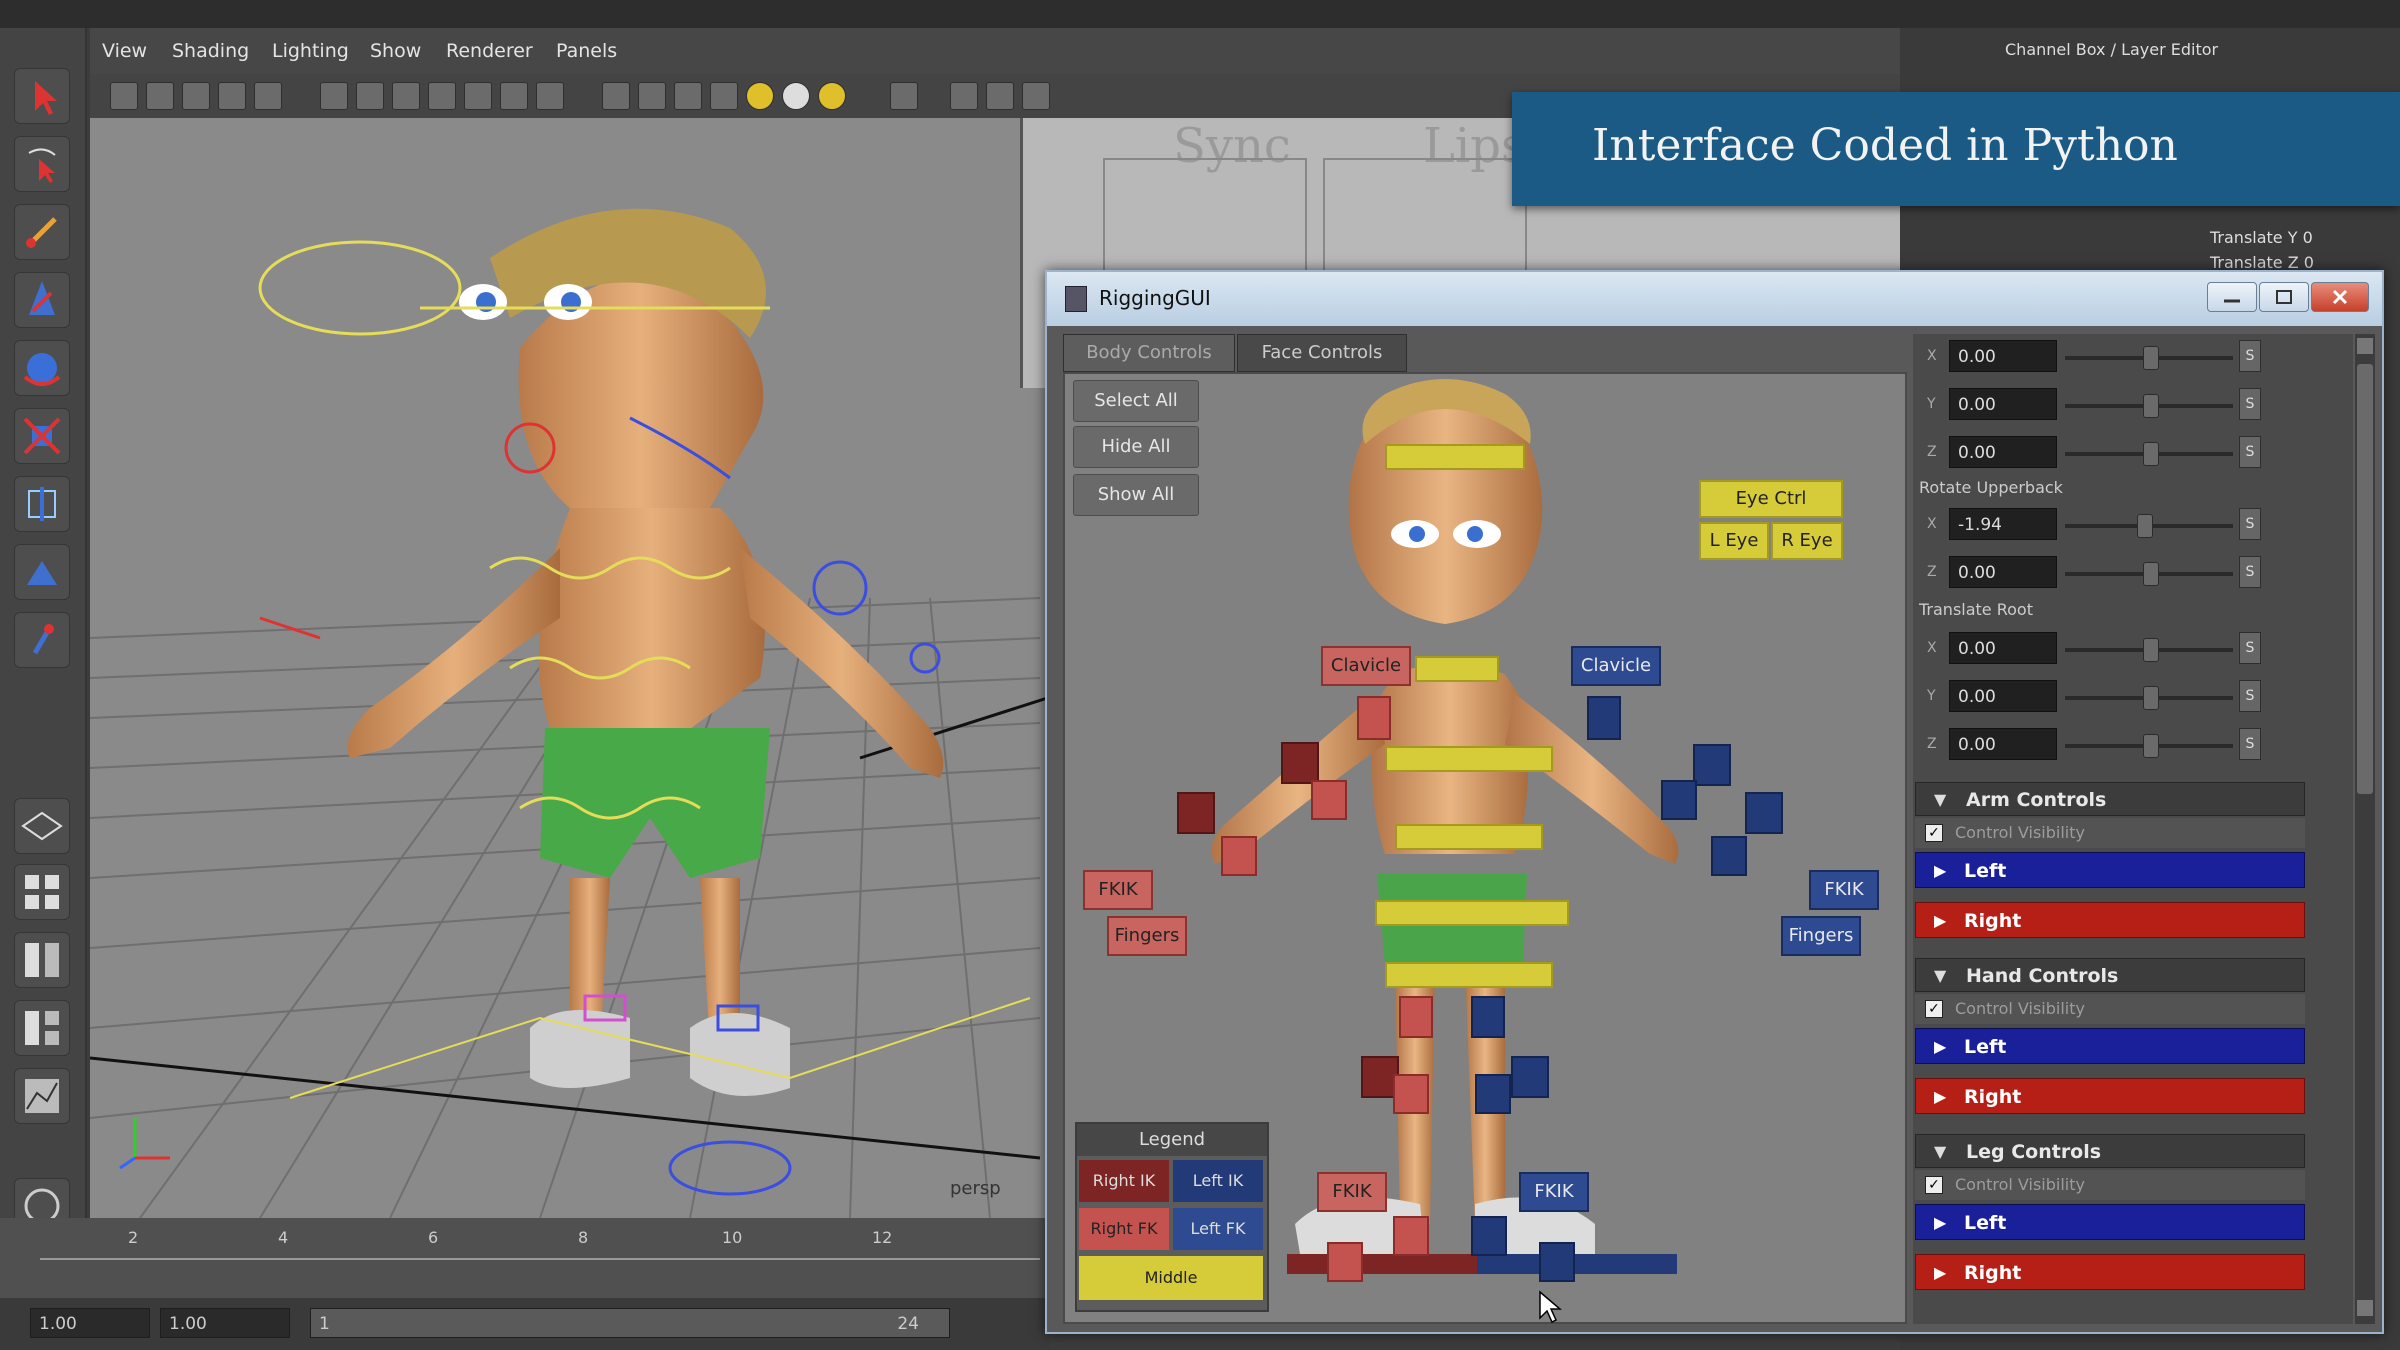  What do you see at coordinates (1411, 1094) in the screenshot?
I see `right-knee-fk-ctrl` at bounding box center [1411, 1094].